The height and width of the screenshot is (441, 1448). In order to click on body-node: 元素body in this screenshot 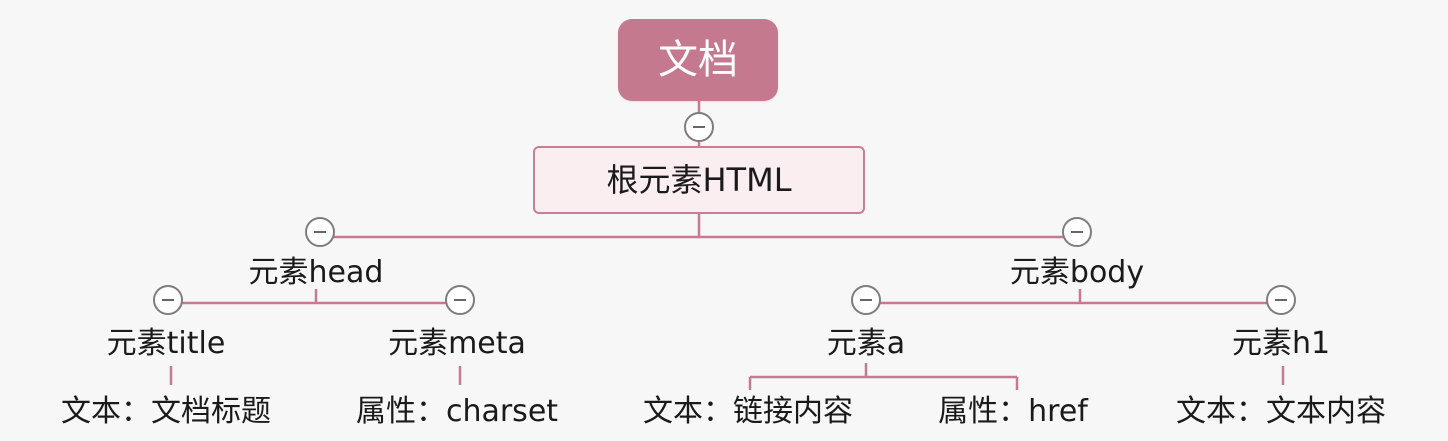, I will do `click(1077, 273)`.